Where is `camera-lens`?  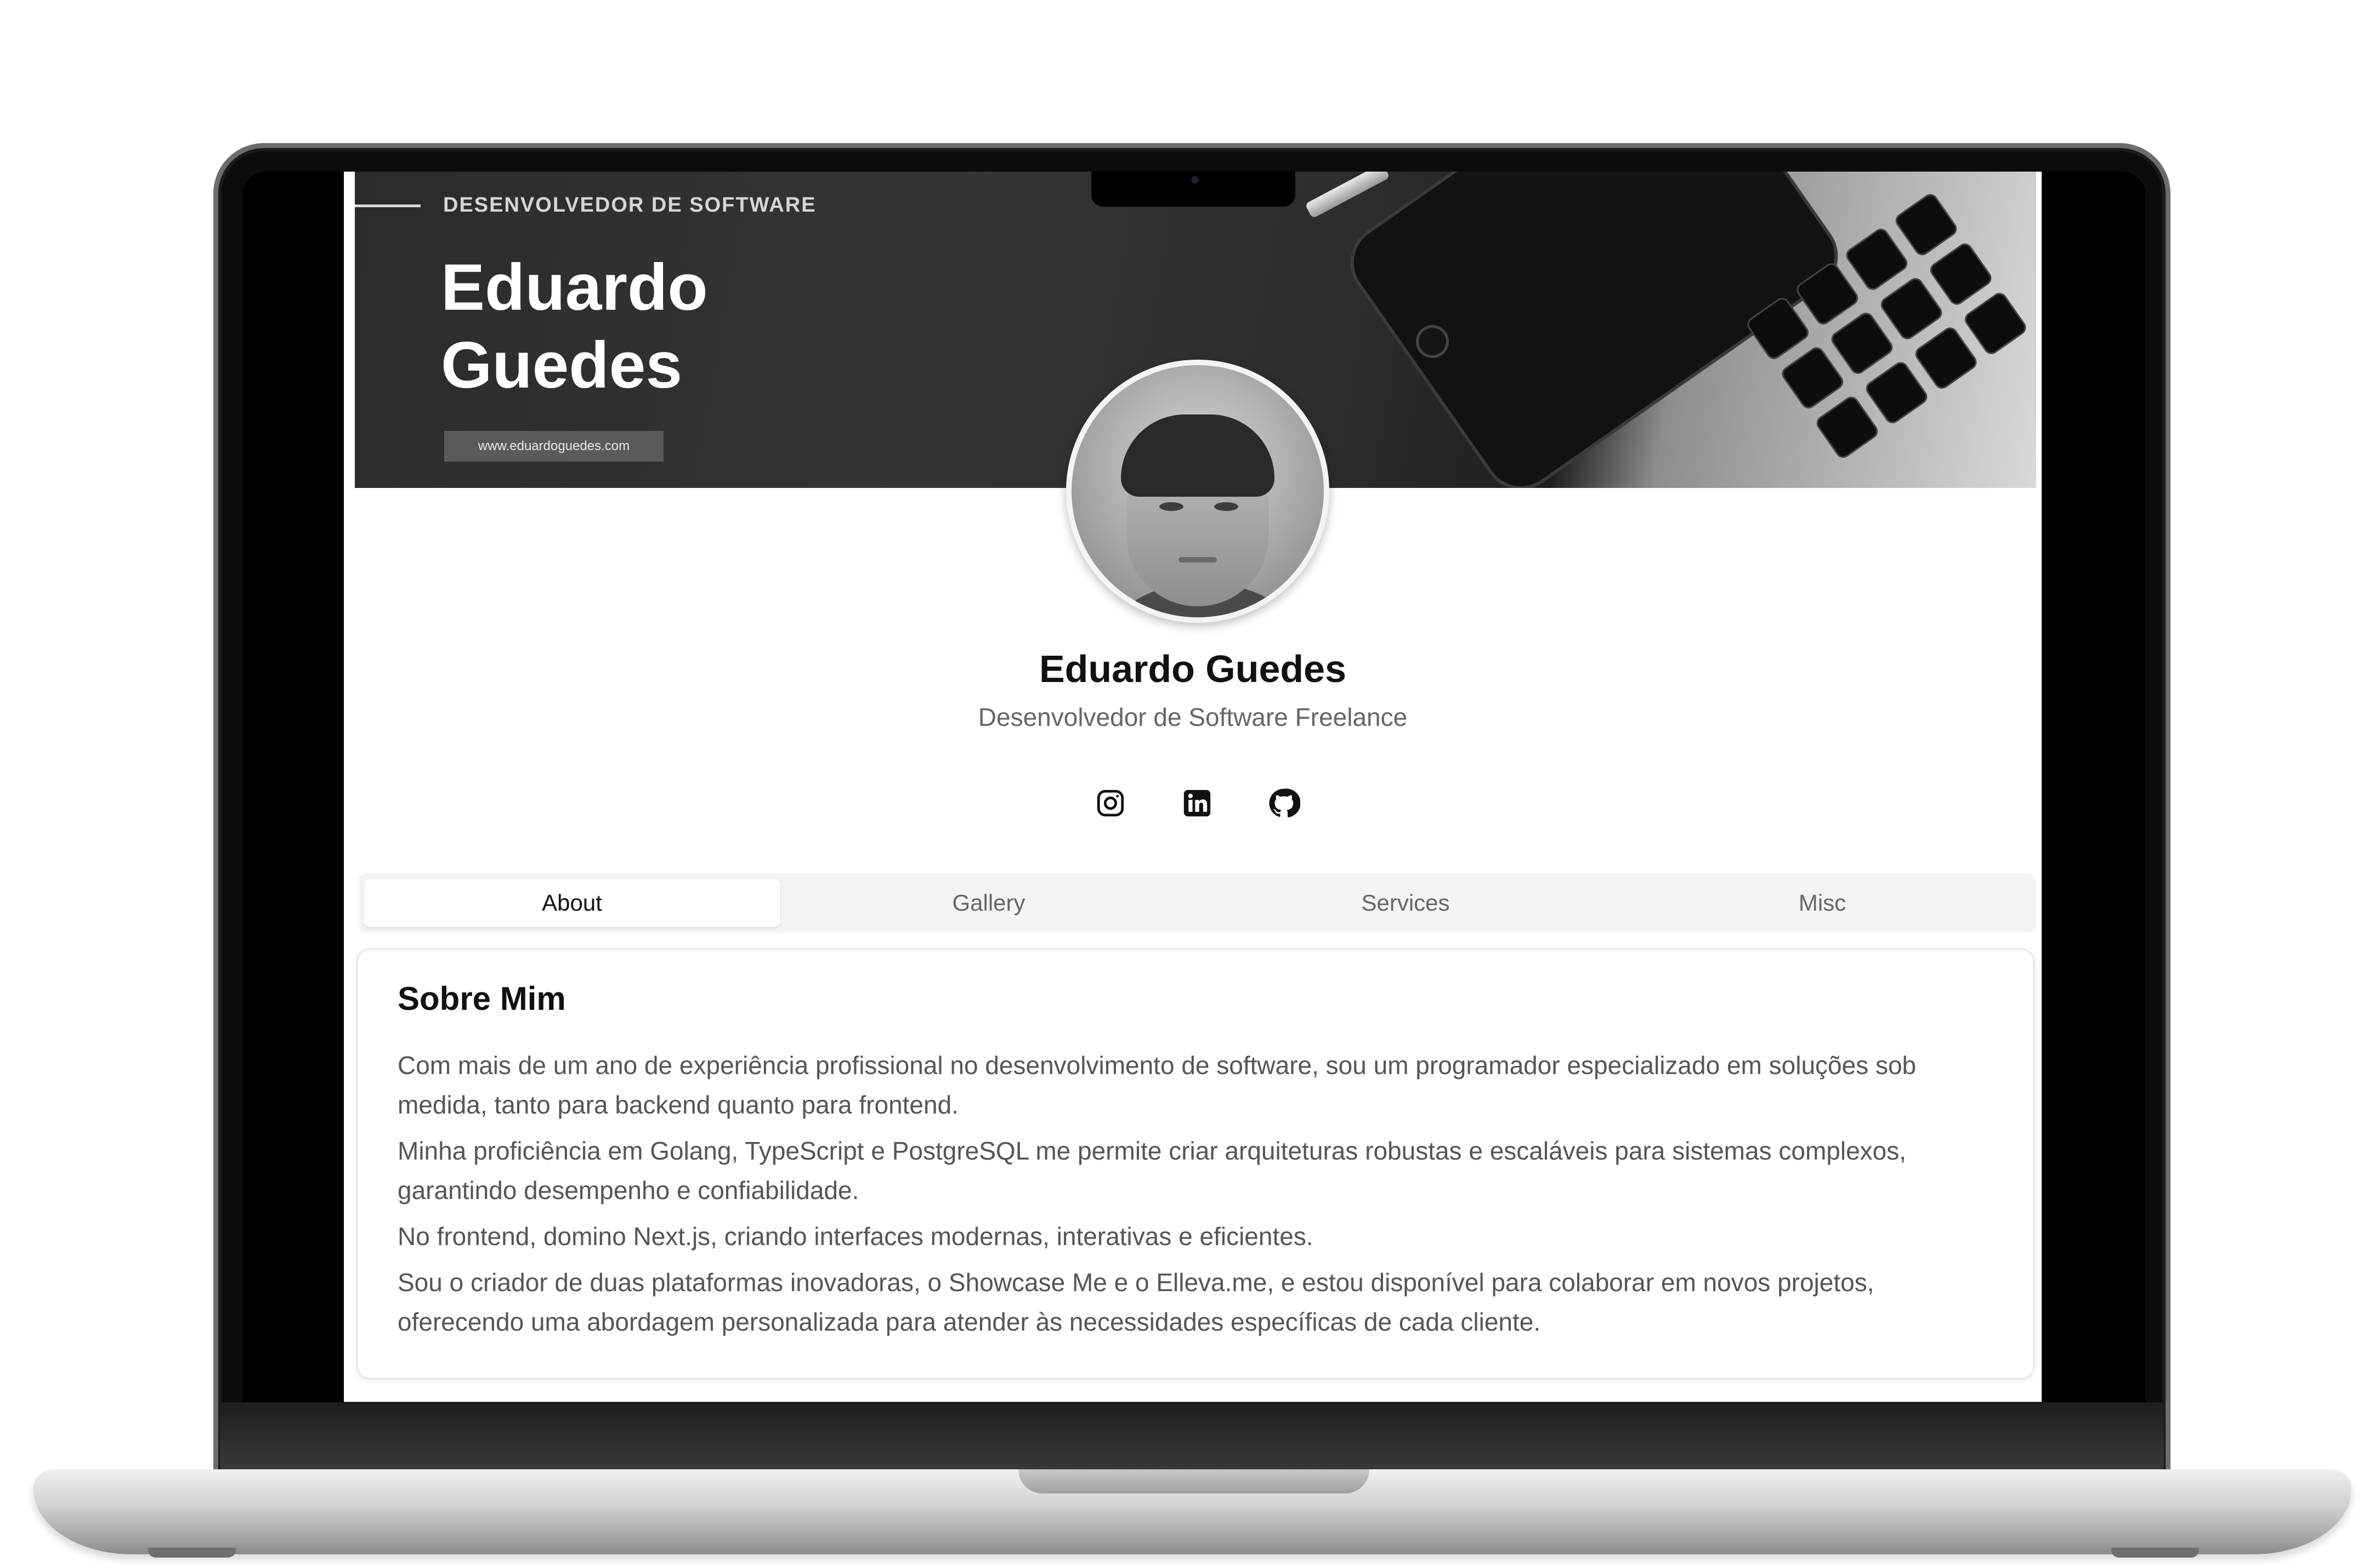 camera-lens is located at coordinates (1195, 180).